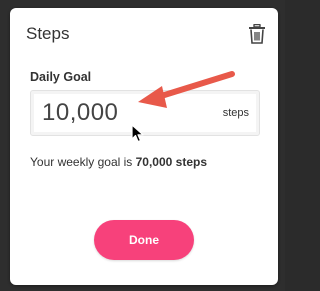  Describe the element at coordinates (83, 162) in the screenshot. I see `weekly-goal-prefix: Your weekly goal is` at that location.